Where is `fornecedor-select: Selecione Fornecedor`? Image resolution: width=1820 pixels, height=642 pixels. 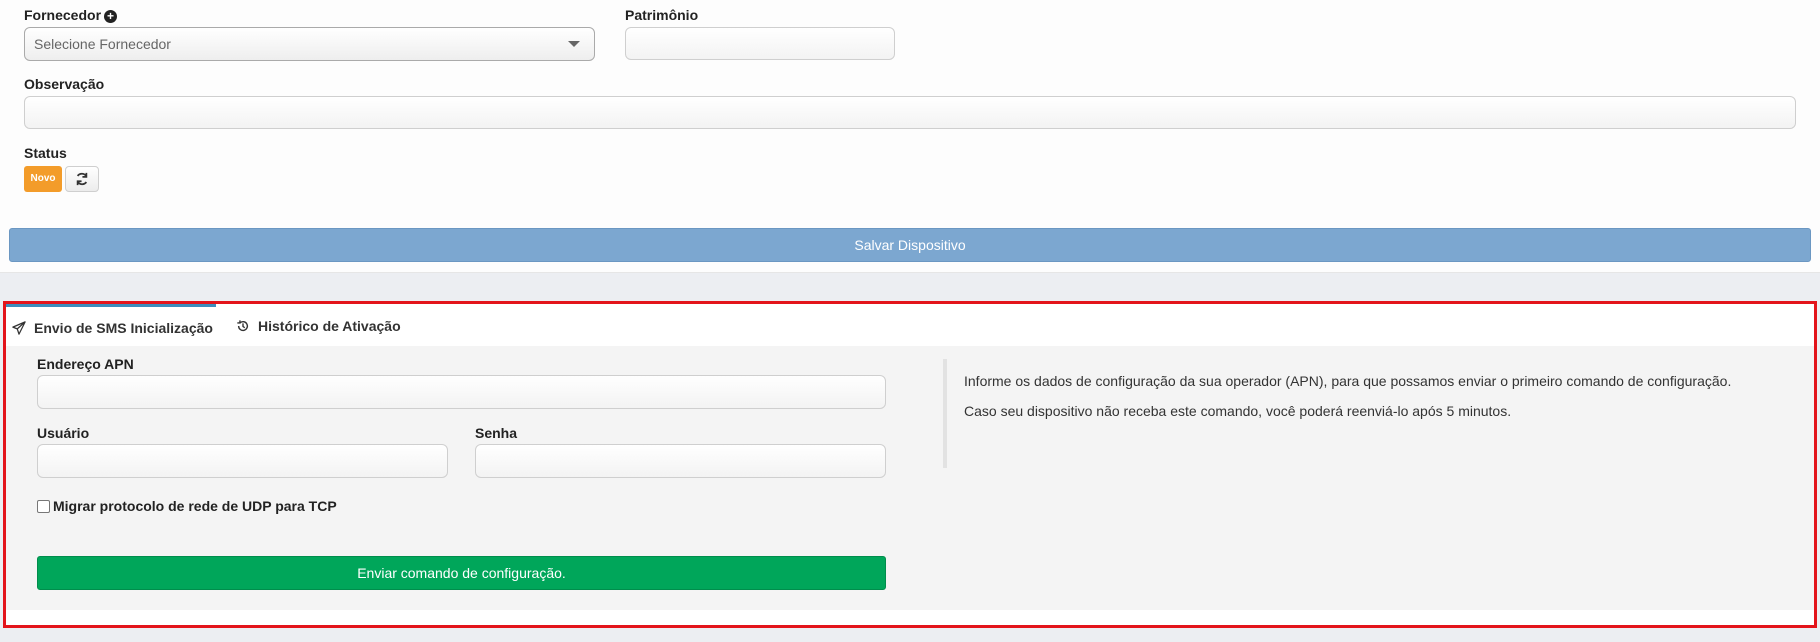 fornecedor-select: Selecione Fornecedor is located at coordinates (309, 44).